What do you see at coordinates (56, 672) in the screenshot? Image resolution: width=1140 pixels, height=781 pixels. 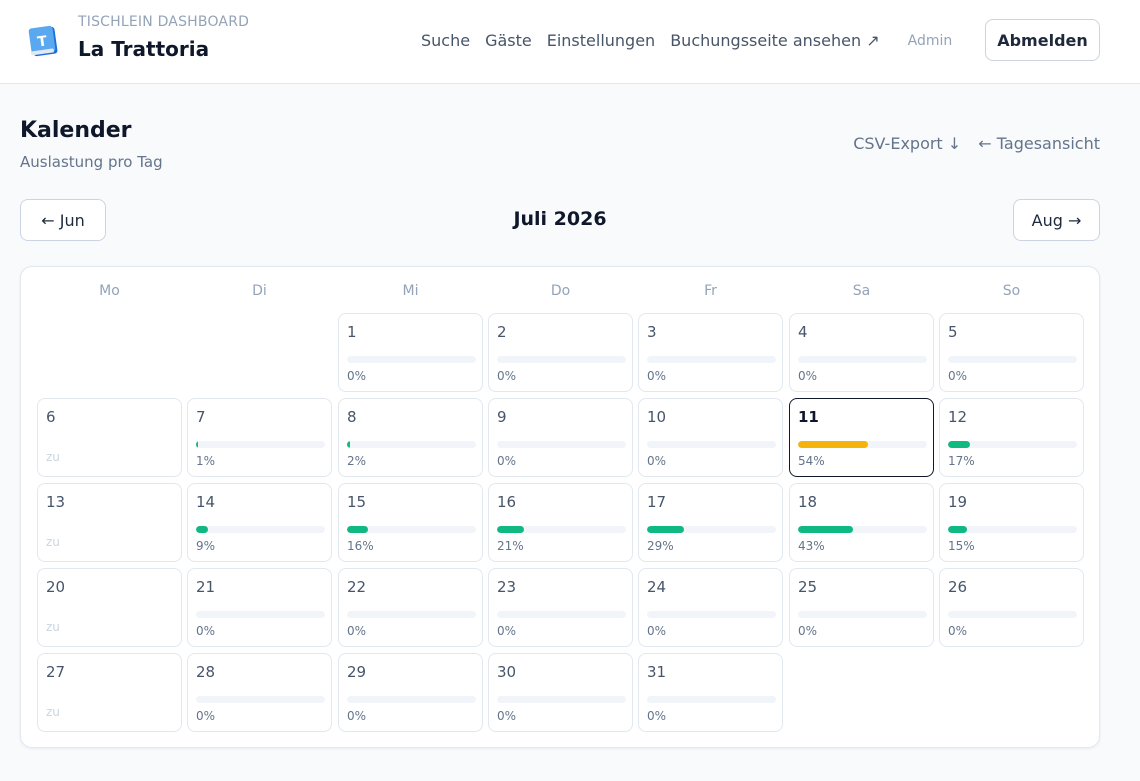 I see `day-number: 27` at bounding box center [56, 672].